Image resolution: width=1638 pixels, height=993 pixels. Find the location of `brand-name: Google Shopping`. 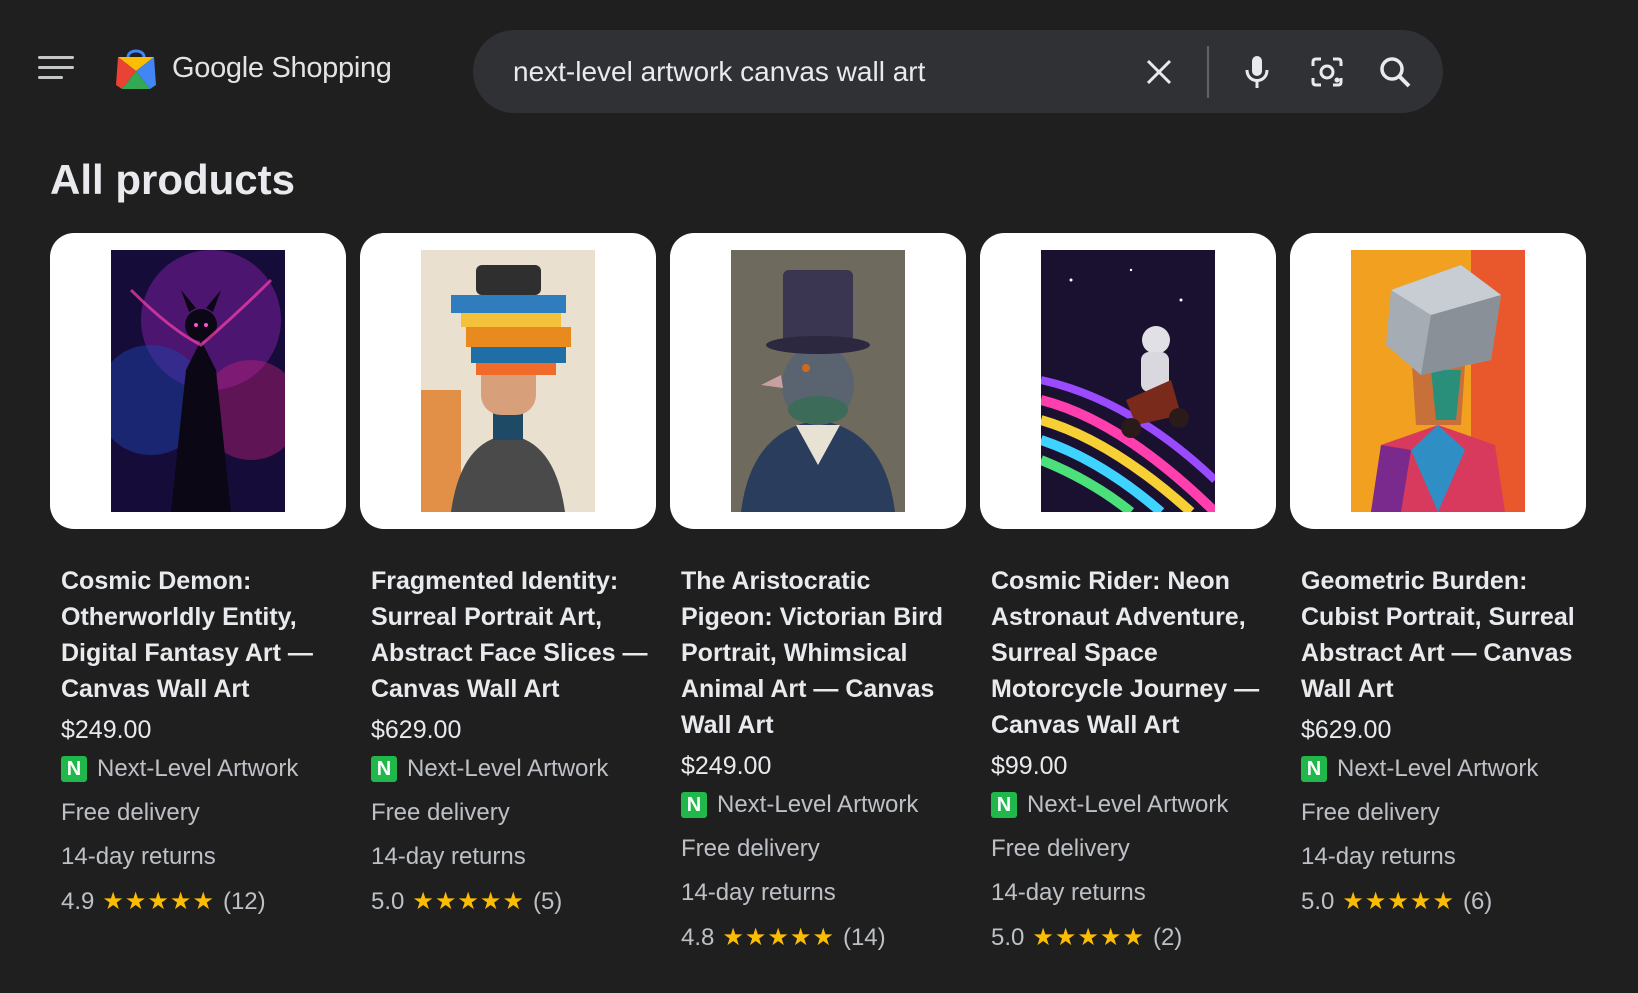

brand-name: Google Shopping is located at coordinates (282, 67).